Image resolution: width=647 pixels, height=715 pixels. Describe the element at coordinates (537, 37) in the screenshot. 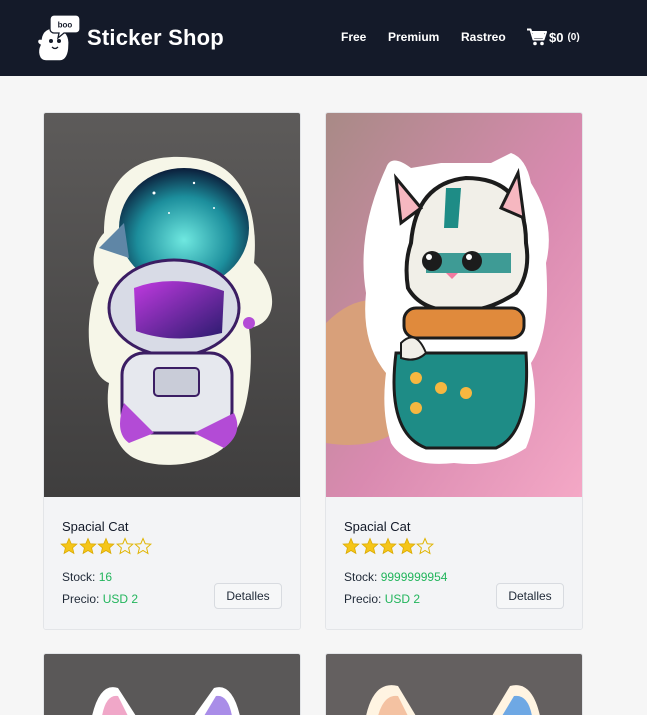

I see `cart-icon` at that location.